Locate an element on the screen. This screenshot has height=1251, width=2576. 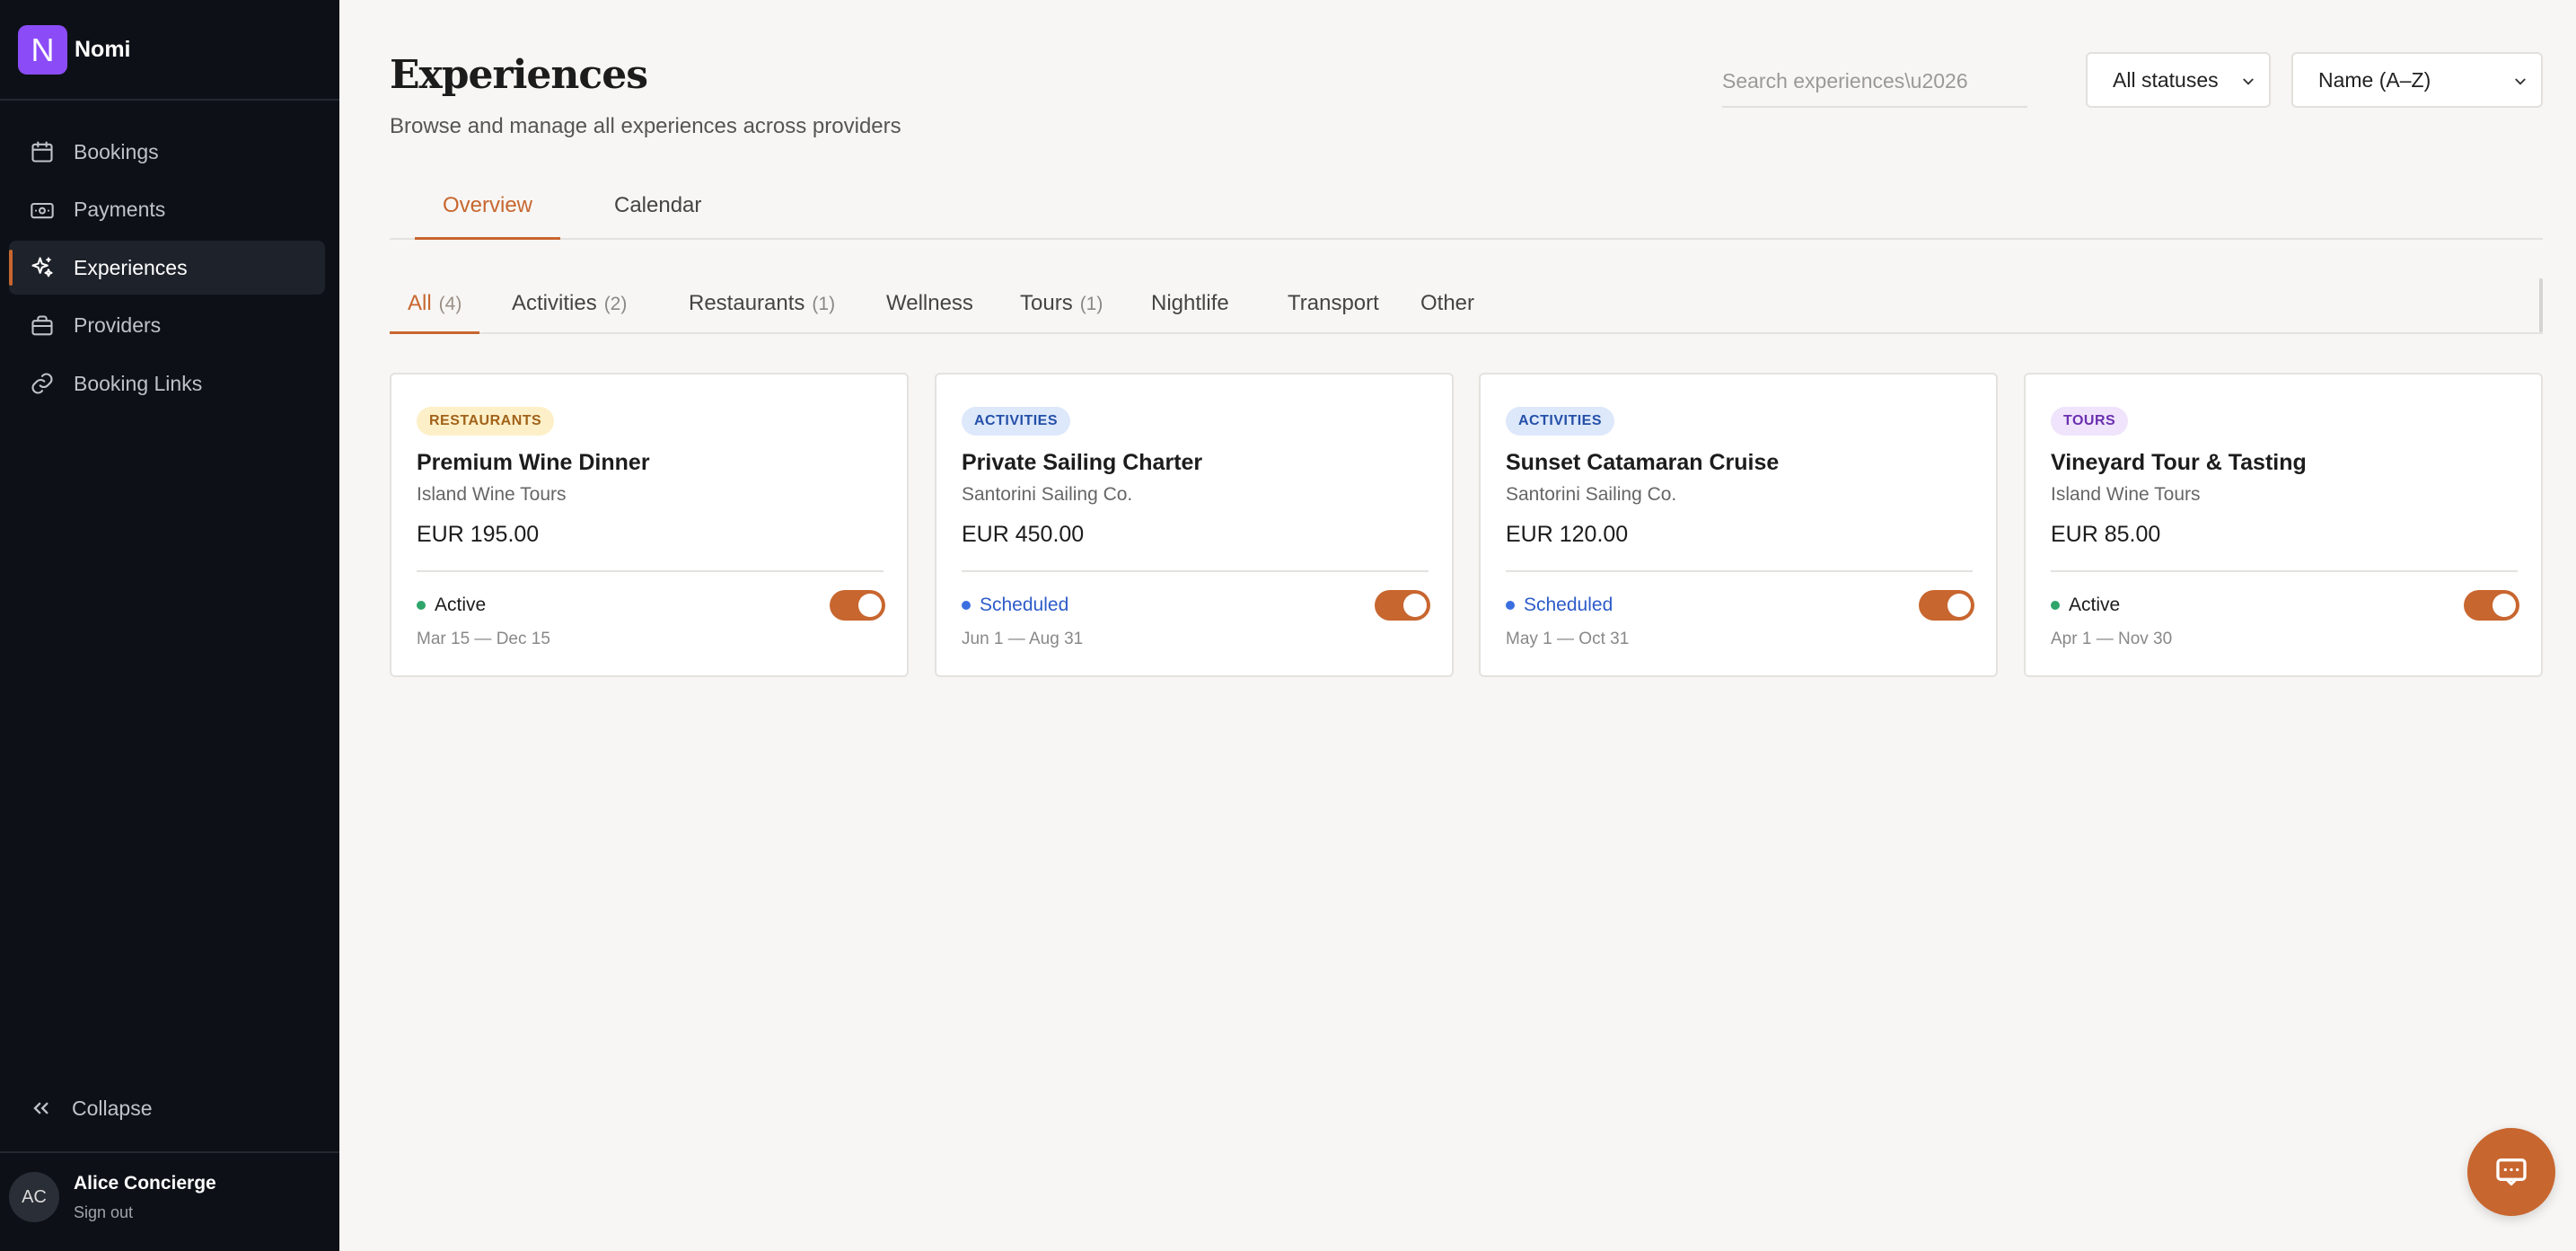
category-label: All is located at coordinates (420, 303).